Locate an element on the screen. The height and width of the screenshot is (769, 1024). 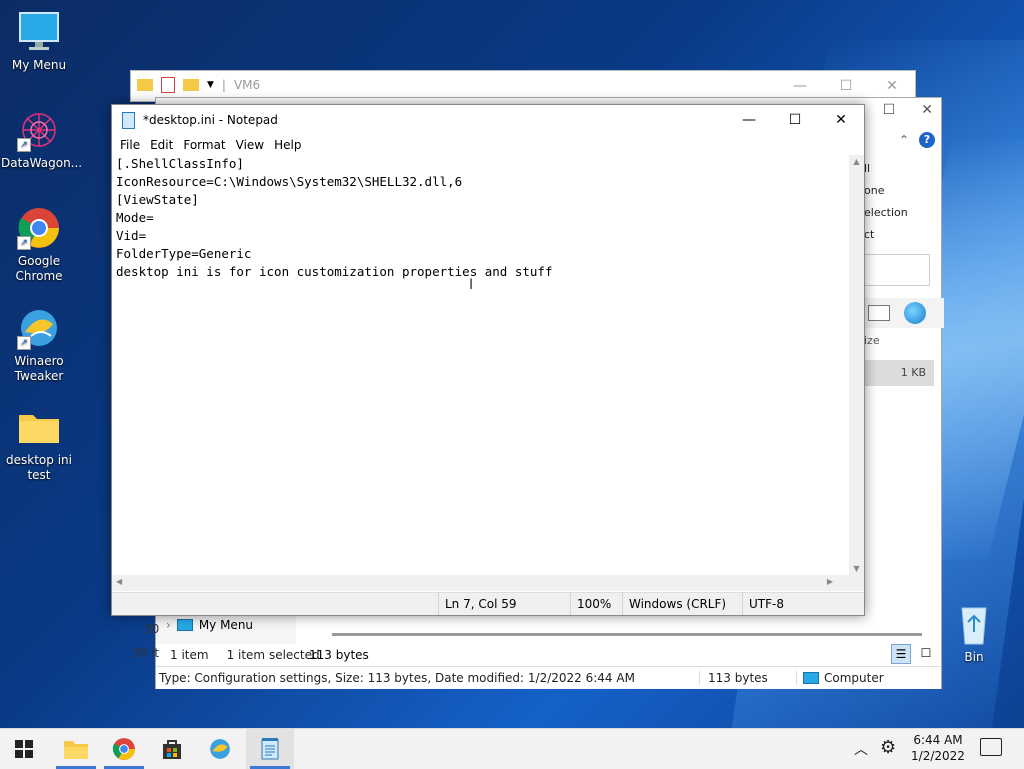
status-size: 113 bytes is located at coordinates (339, 655).